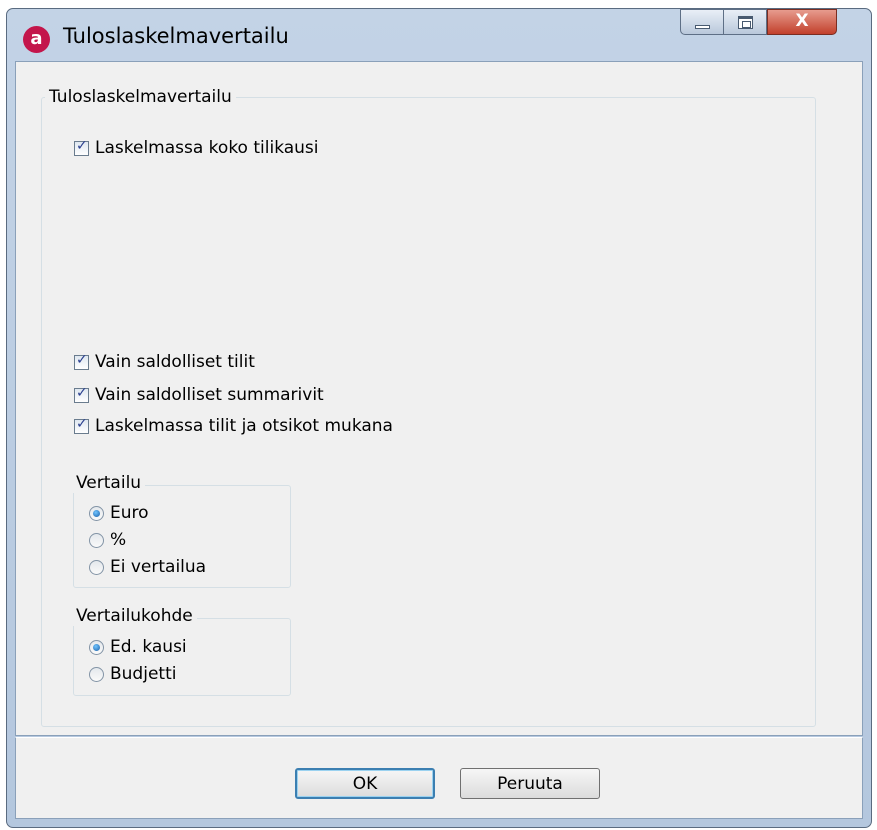 Image resolution: width=877 pixels, height=830 pixels. I want to click on vertailu-legend: Vertailu, so click(109, 483).